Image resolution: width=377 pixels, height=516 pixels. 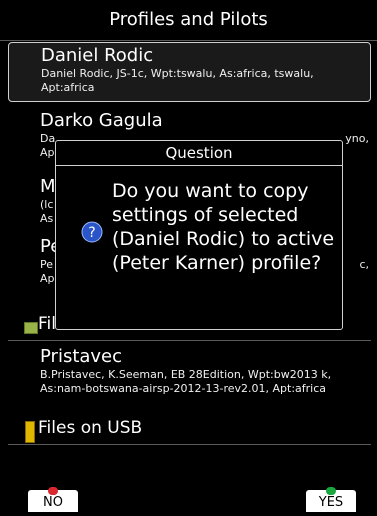 I want to click on no-button: NO, so click(x=53, y=499).